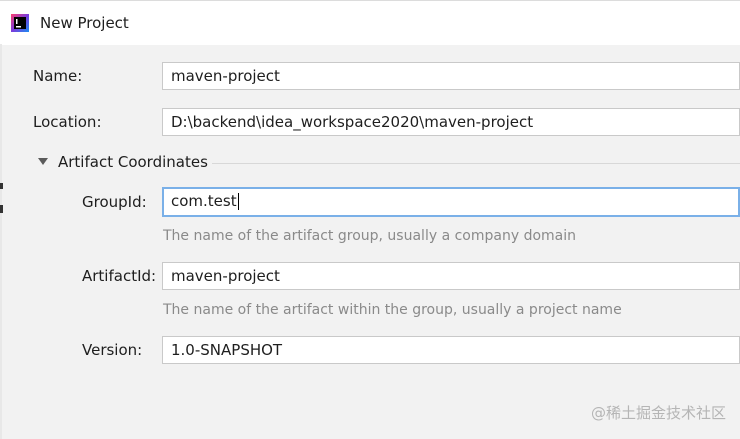 This screenshot has width=740, height=439. I want to click on name-field: maven-project, so click(451, 76).